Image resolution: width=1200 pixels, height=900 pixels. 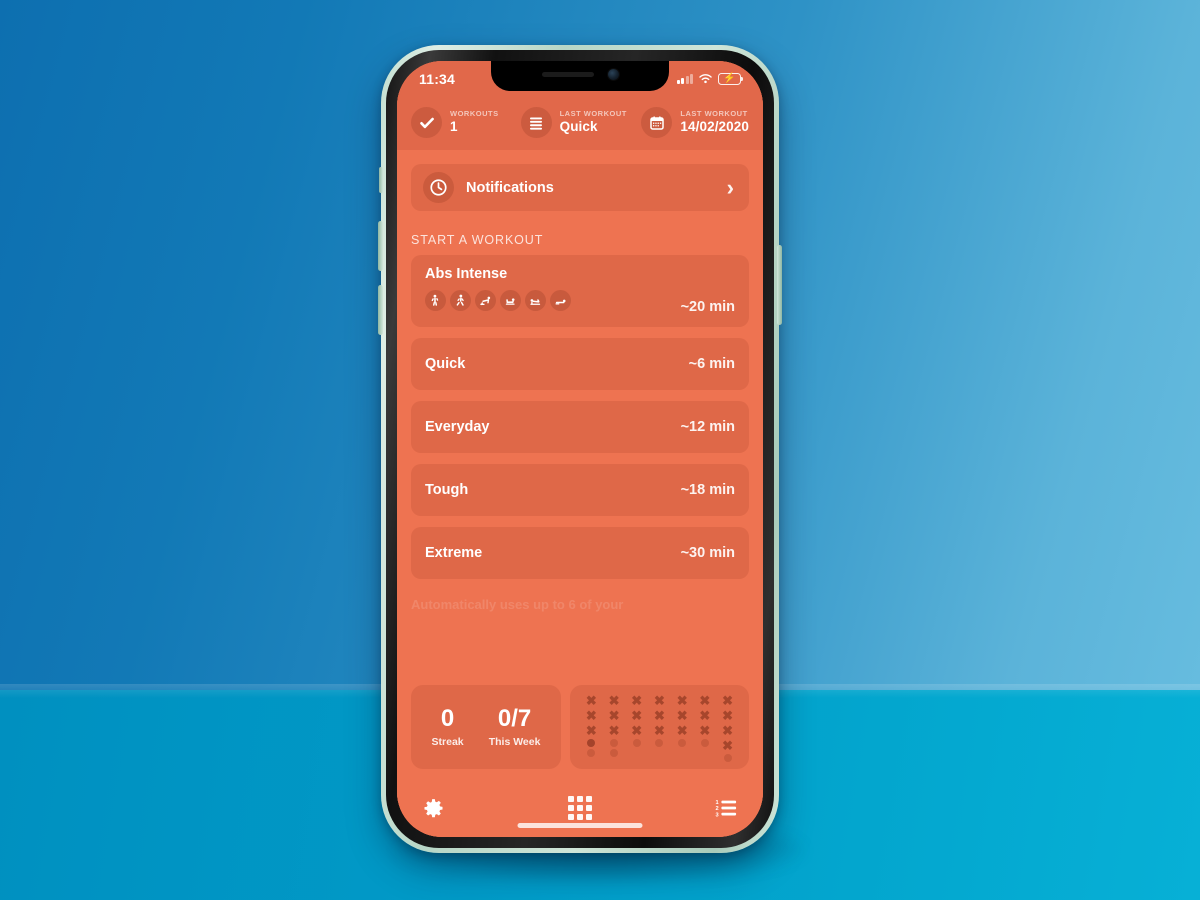 What do you see at coordinates (707, 427) in the screenshot?
I see `workout-duration: ~12 min` at bounding box center [707, 427].